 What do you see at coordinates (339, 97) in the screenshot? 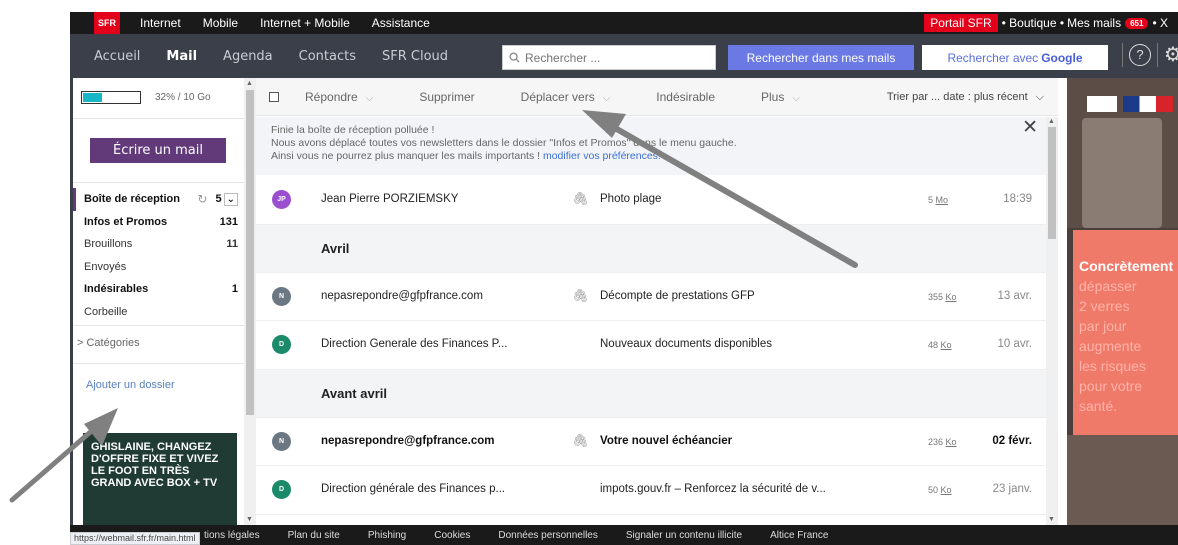
I see `reply-button: Répondre ⌵` at bounding box center [339, 97].